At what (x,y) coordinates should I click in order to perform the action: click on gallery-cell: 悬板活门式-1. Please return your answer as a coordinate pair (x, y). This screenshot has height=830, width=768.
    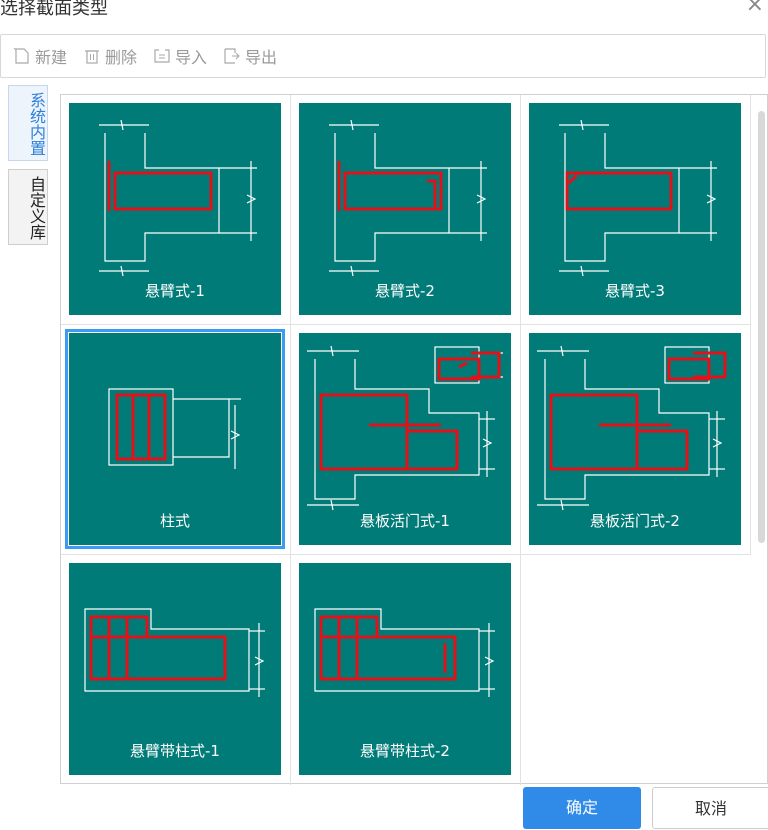
    Looking at the image, I should click on (406, 440).